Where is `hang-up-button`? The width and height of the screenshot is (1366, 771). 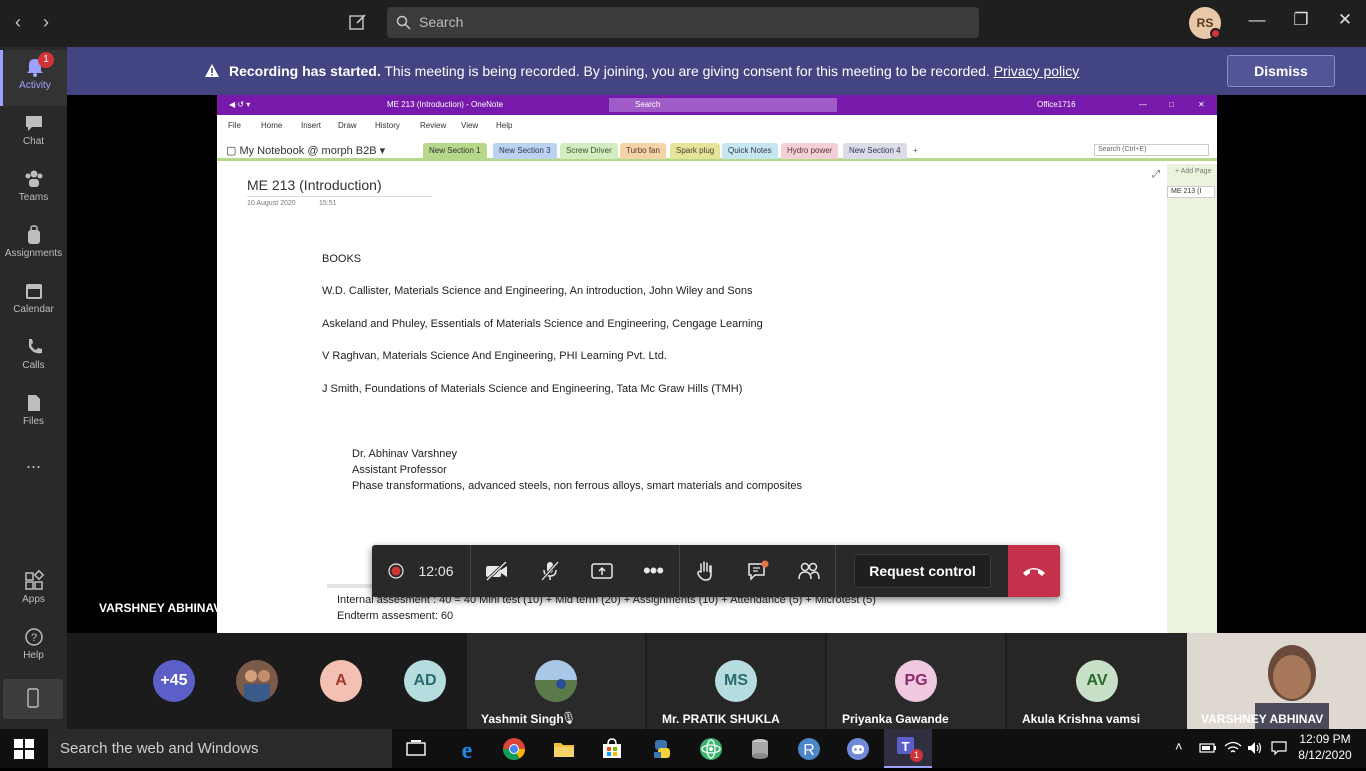 hang-up-button is located at coordinates (1034, 571).